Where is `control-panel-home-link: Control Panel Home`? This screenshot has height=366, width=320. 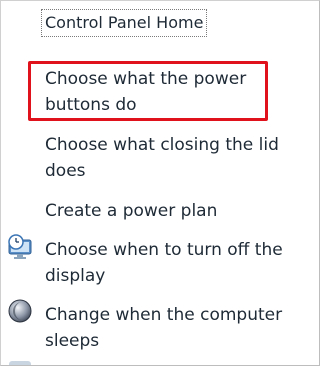
control-panel-home-link: Control Panel Home is located at coordinates (124, 23).